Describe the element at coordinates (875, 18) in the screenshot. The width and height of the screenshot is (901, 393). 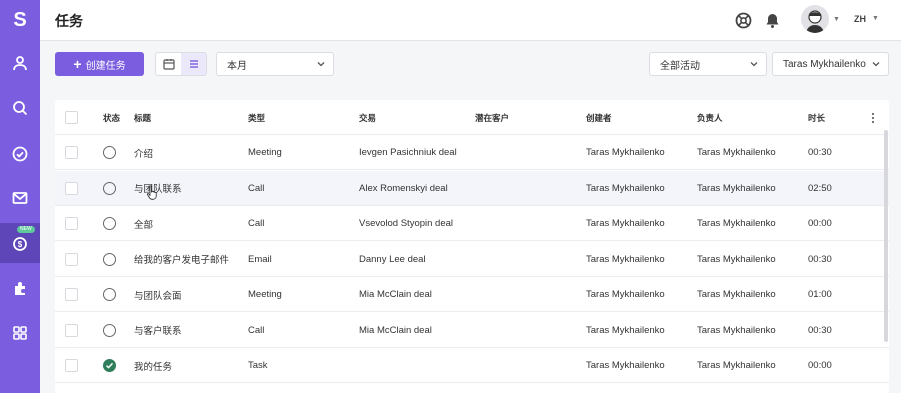
I see `language-caret-icon: ▼` at that location.